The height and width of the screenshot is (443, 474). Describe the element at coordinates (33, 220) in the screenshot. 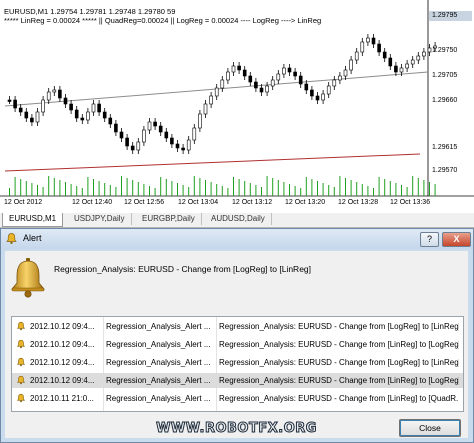

I see `tab-eurusd-m1: EURUSD,M1` at that location.